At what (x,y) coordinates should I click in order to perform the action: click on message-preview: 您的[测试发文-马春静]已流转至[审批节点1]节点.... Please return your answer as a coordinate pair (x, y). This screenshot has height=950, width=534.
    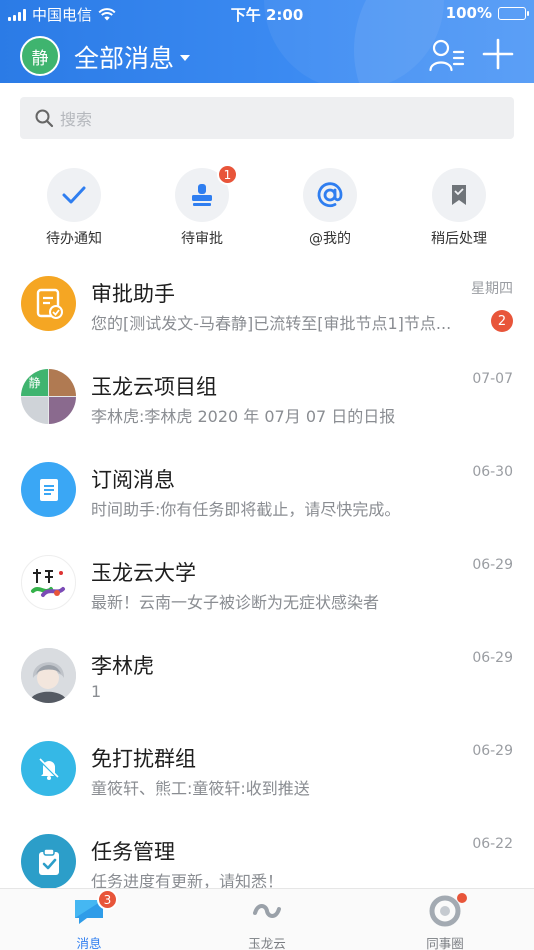
    Looking at the image, I should click on (271, 323).